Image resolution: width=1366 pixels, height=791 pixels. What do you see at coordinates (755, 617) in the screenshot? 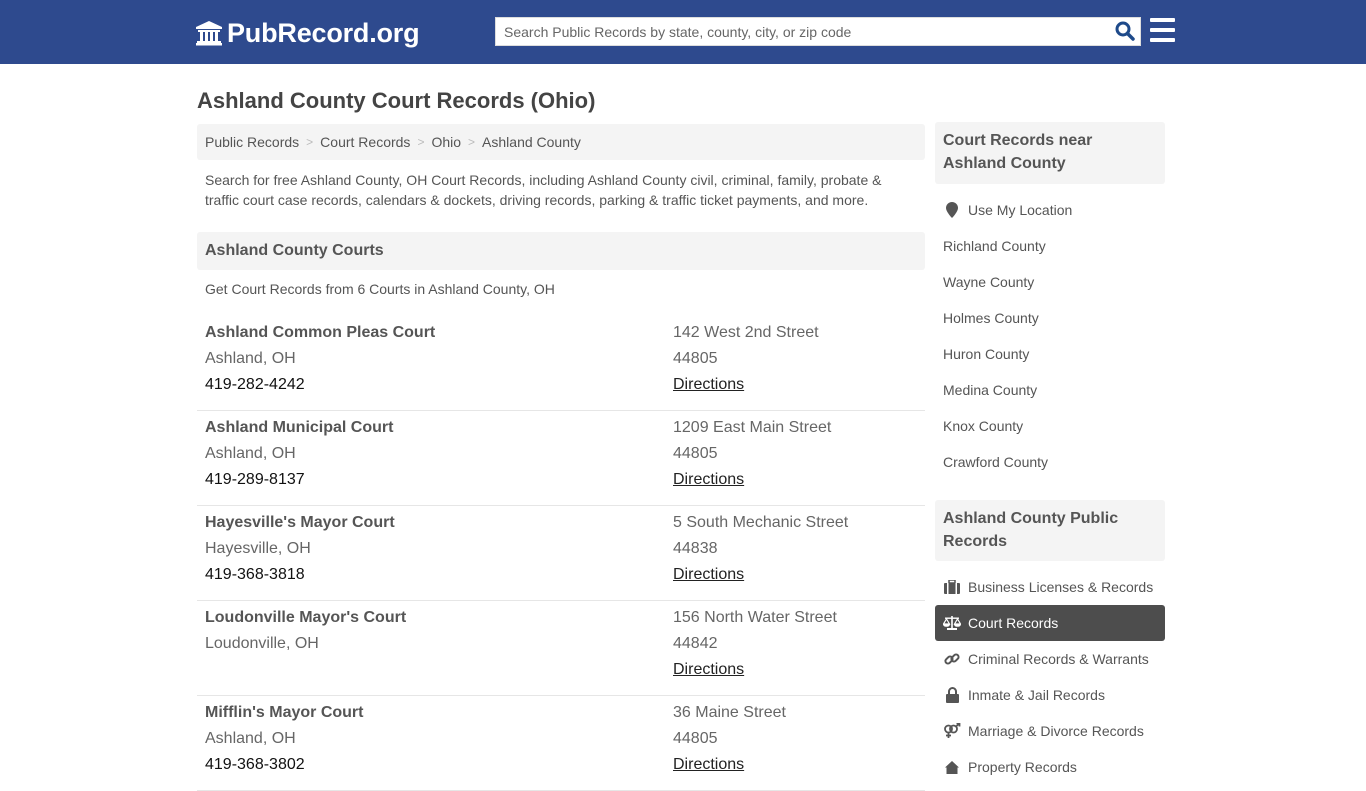
I see `court-address: 156 North Water Street` at bounding box center [755, 617].